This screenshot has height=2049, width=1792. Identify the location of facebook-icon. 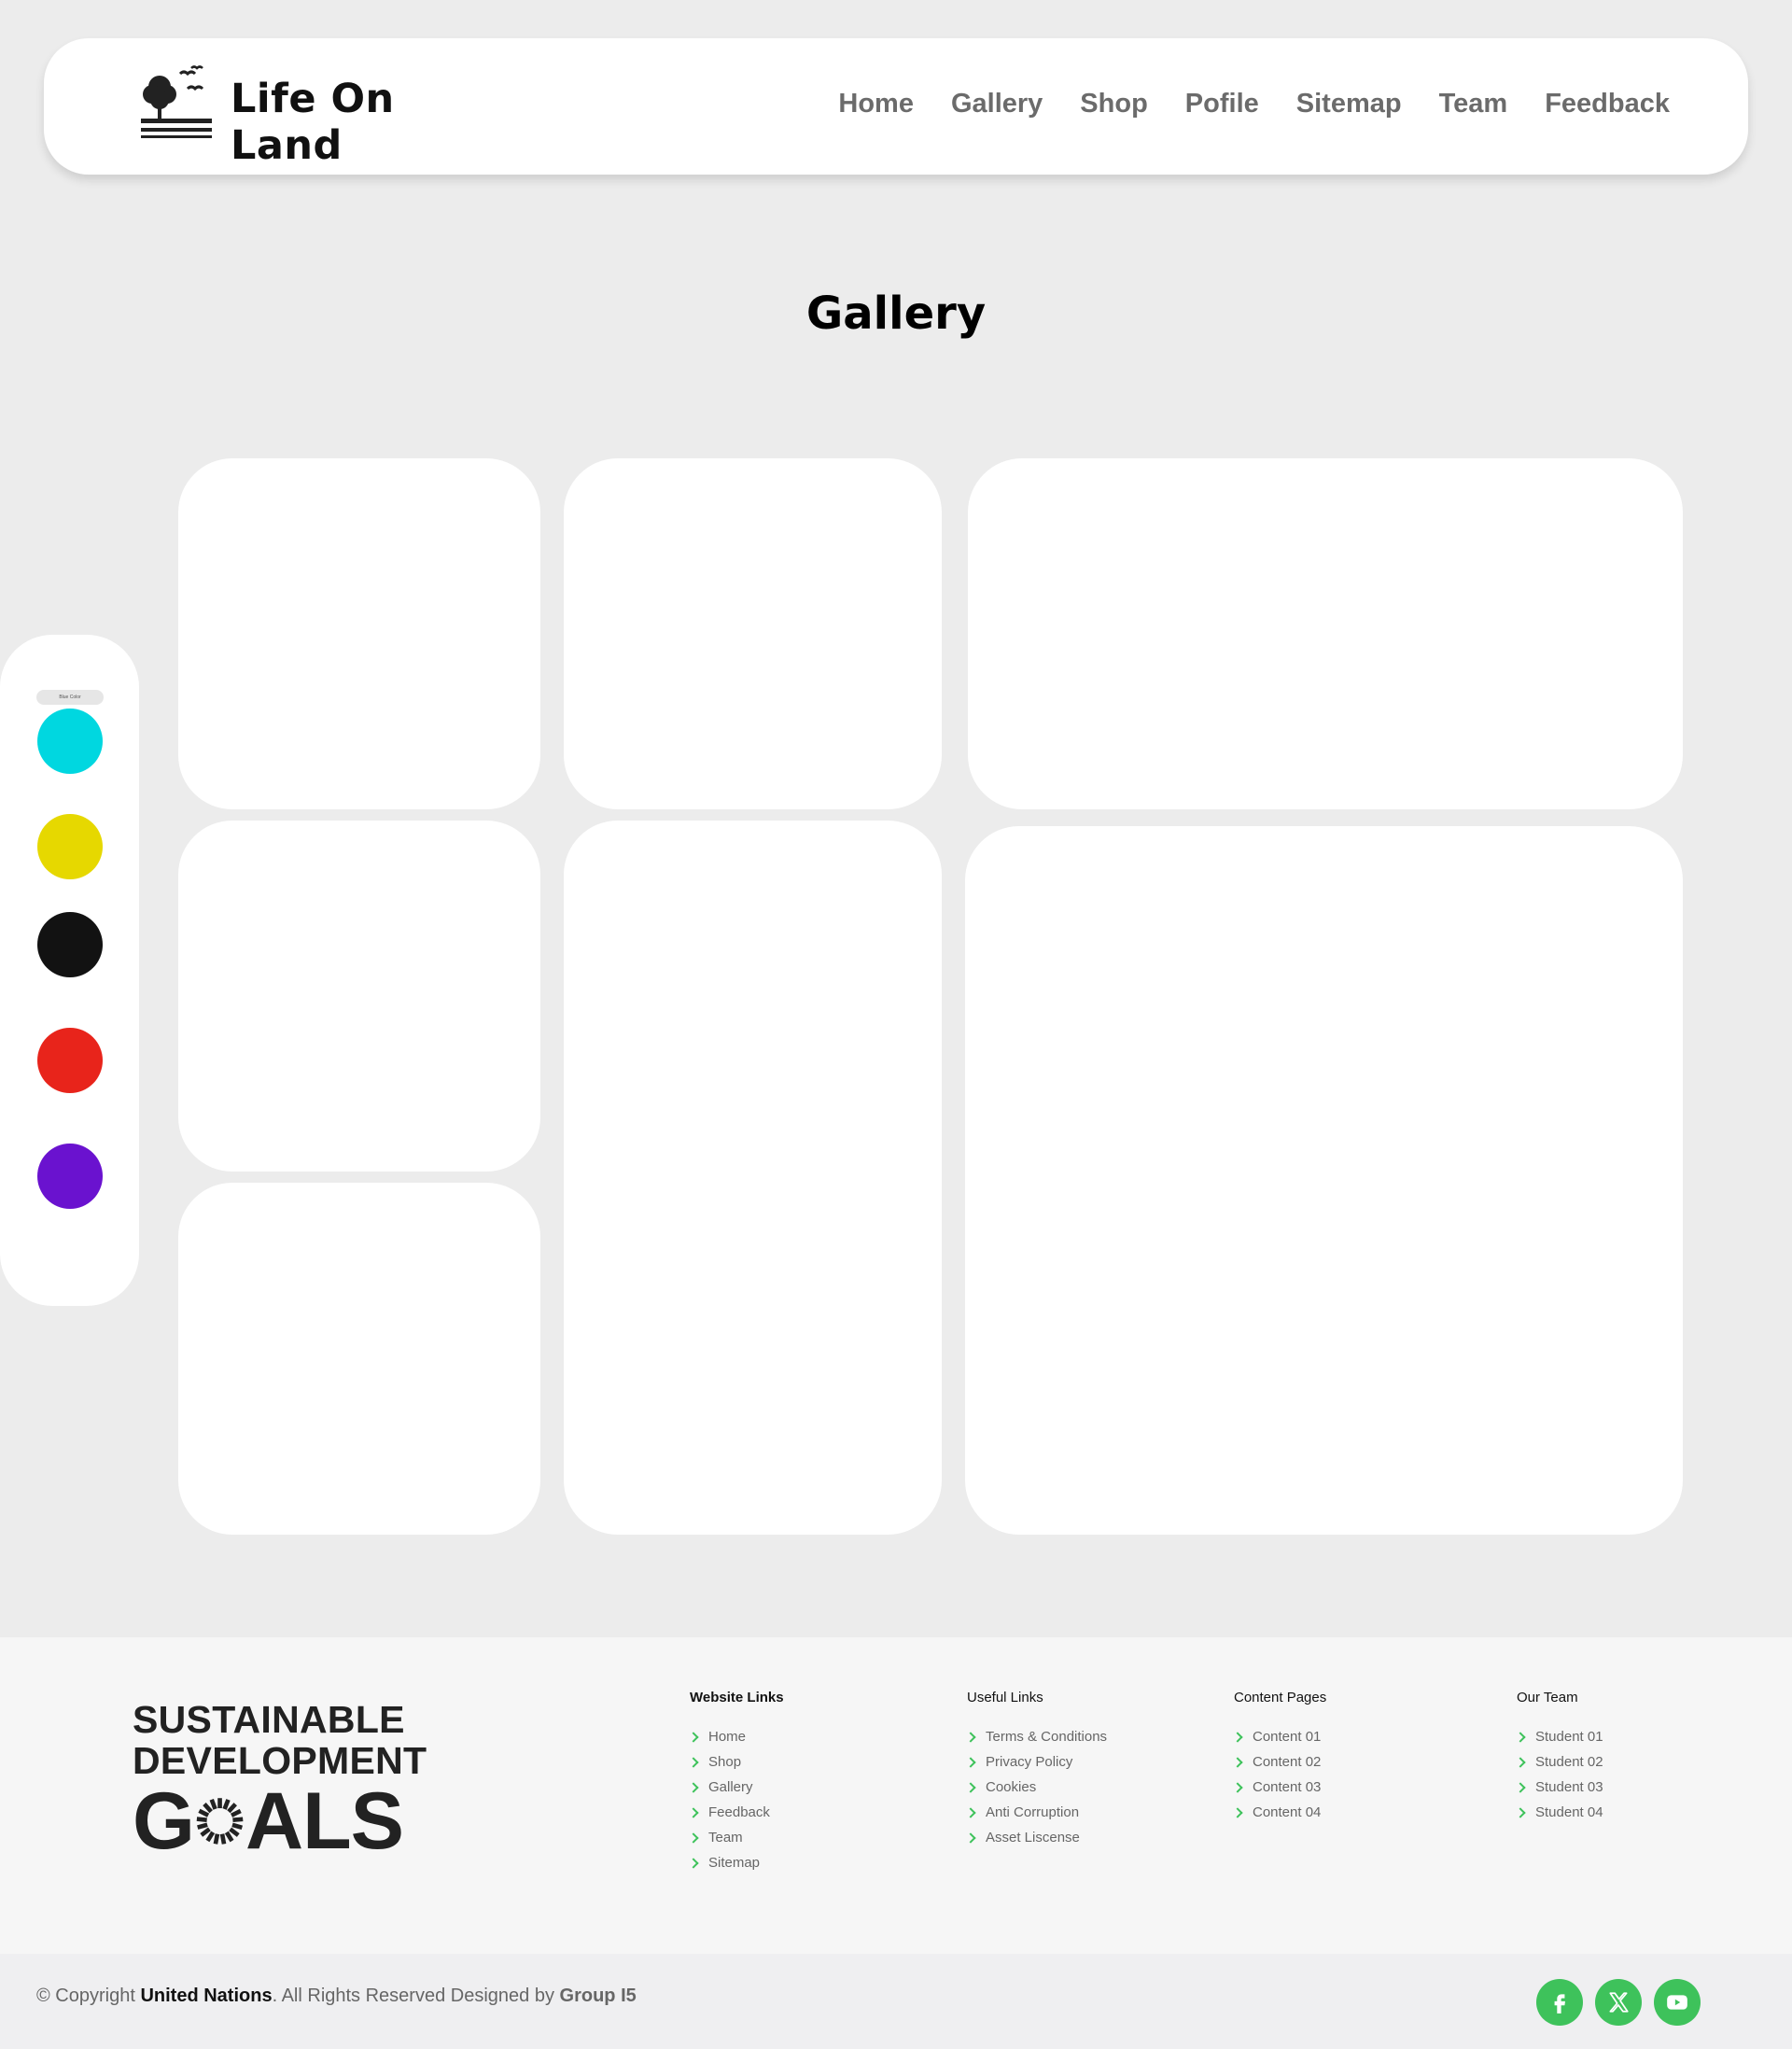
(1559, 2004).